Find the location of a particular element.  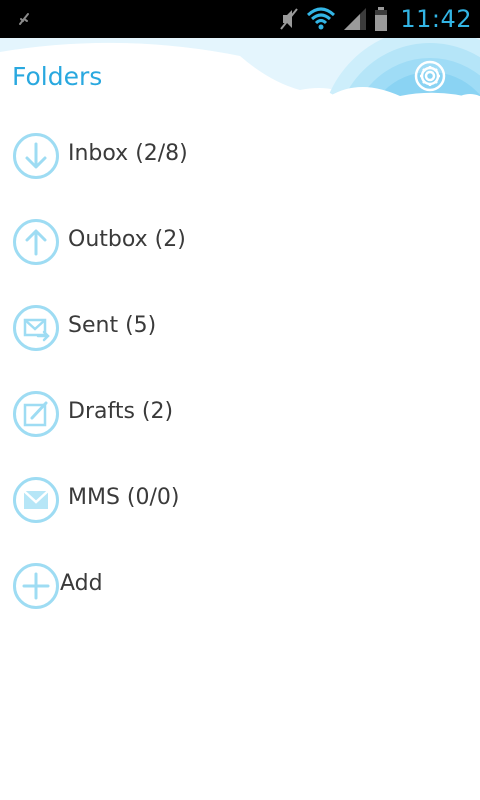

folder-label: Inbox (2/8) is located at coordinates (128, 153).